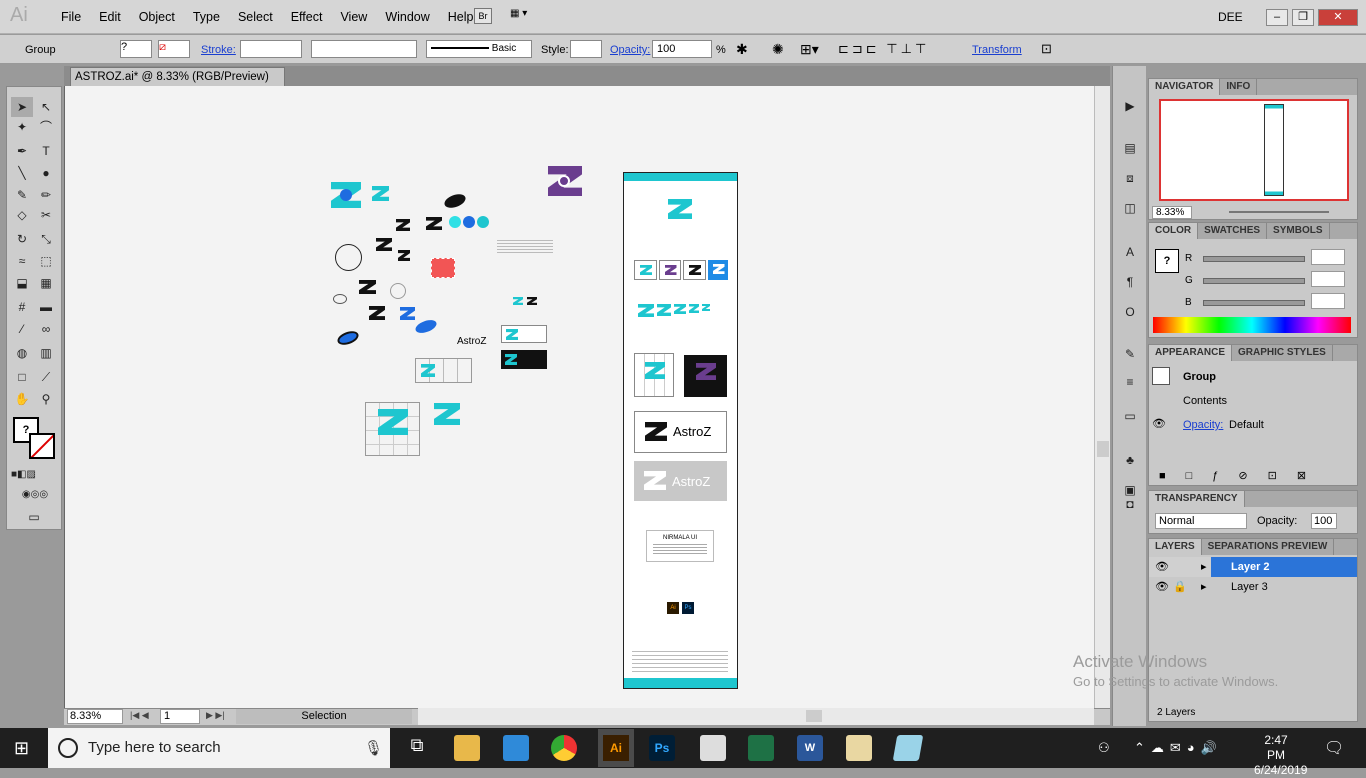 The width and height of the screenshot is (1366, 778). What do you see at coordinates (46, 195) in the screenshot?
I see `pencil-icon: ✏` at bounding box center [46, 195].